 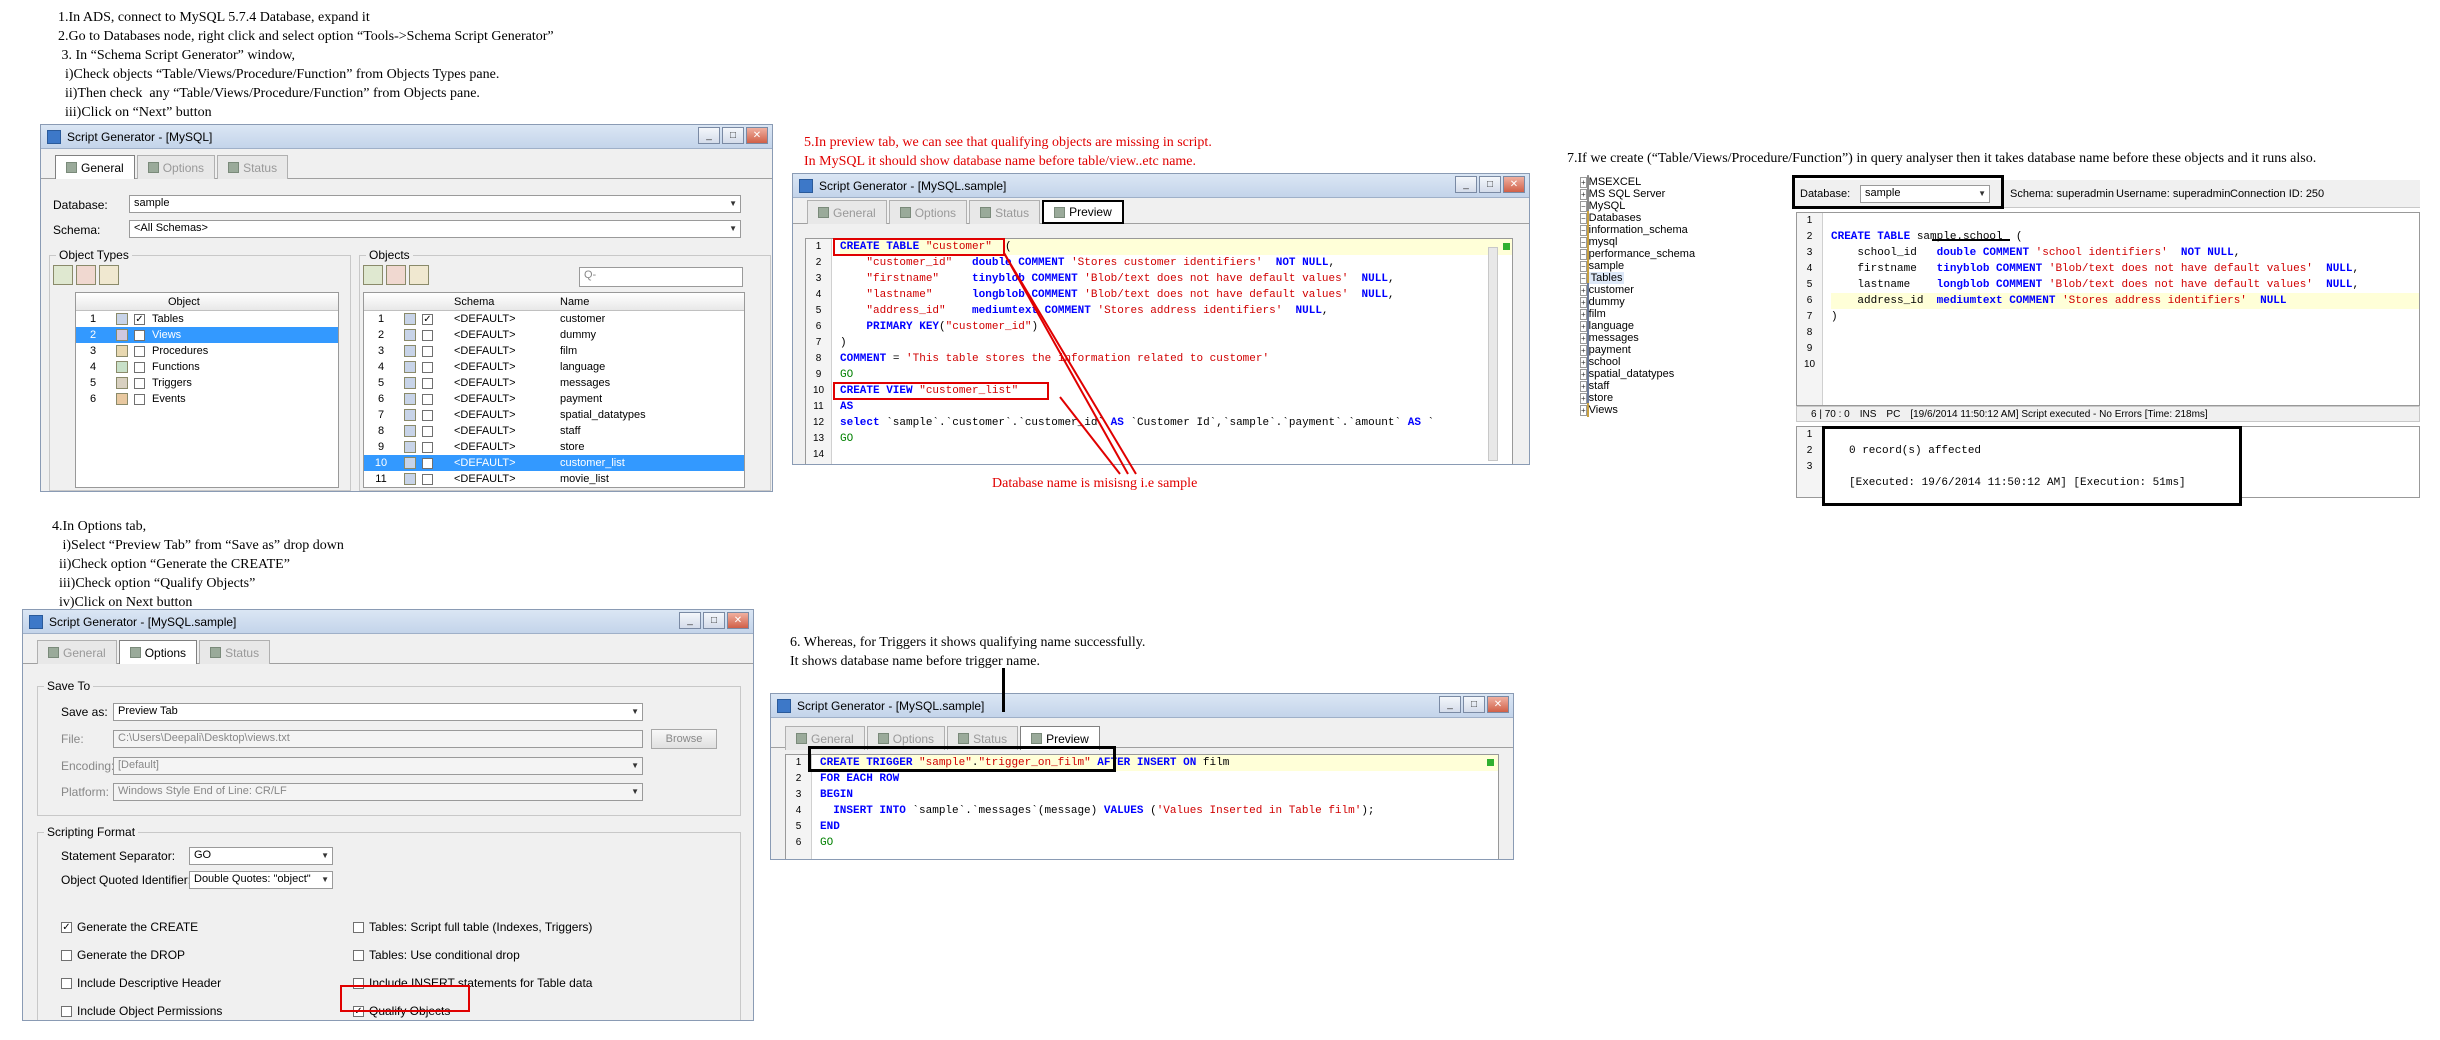 What do you see at coordinates (1685, 182) in the screenshot?
I see `tree-node: + MSEXCEL` at bounding box center [1685, 182].